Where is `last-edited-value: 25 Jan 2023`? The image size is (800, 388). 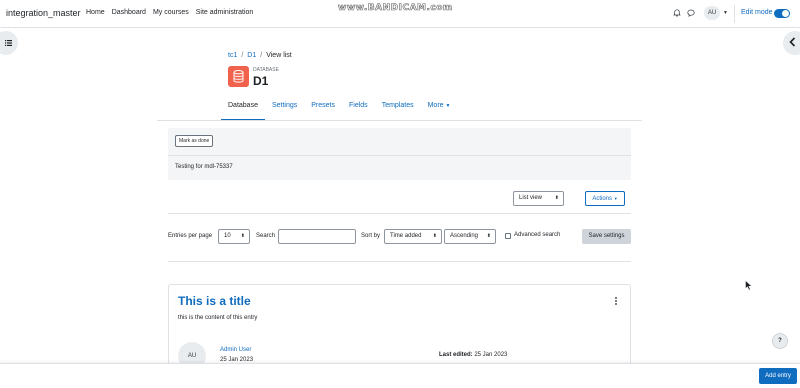
last-edited-value: 25 Jan 2023 is located at coordinates (491, 355).